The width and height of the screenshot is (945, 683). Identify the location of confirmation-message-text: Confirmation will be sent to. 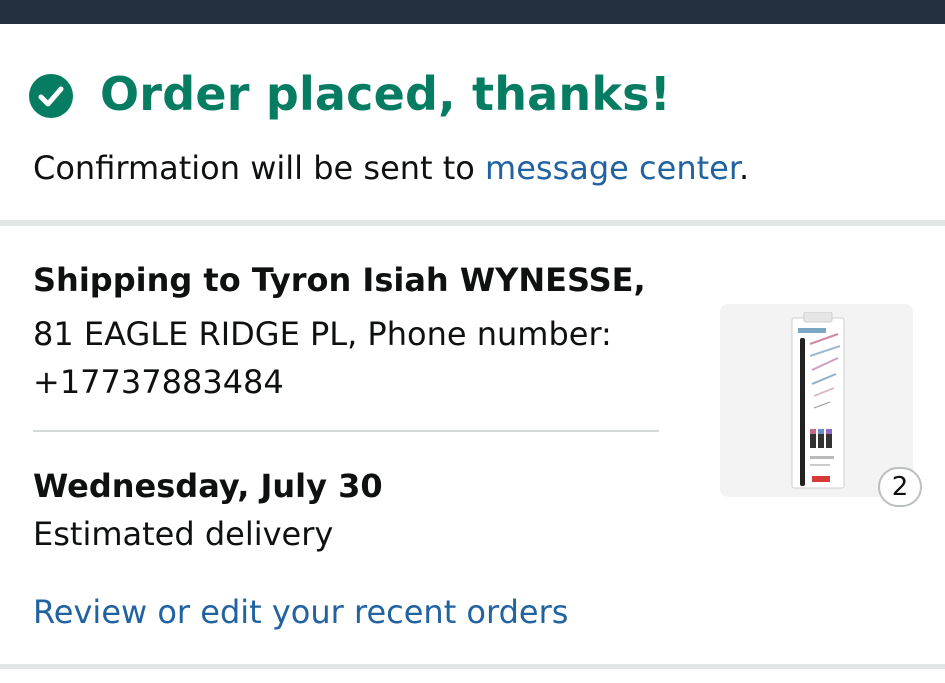
(259, 168).